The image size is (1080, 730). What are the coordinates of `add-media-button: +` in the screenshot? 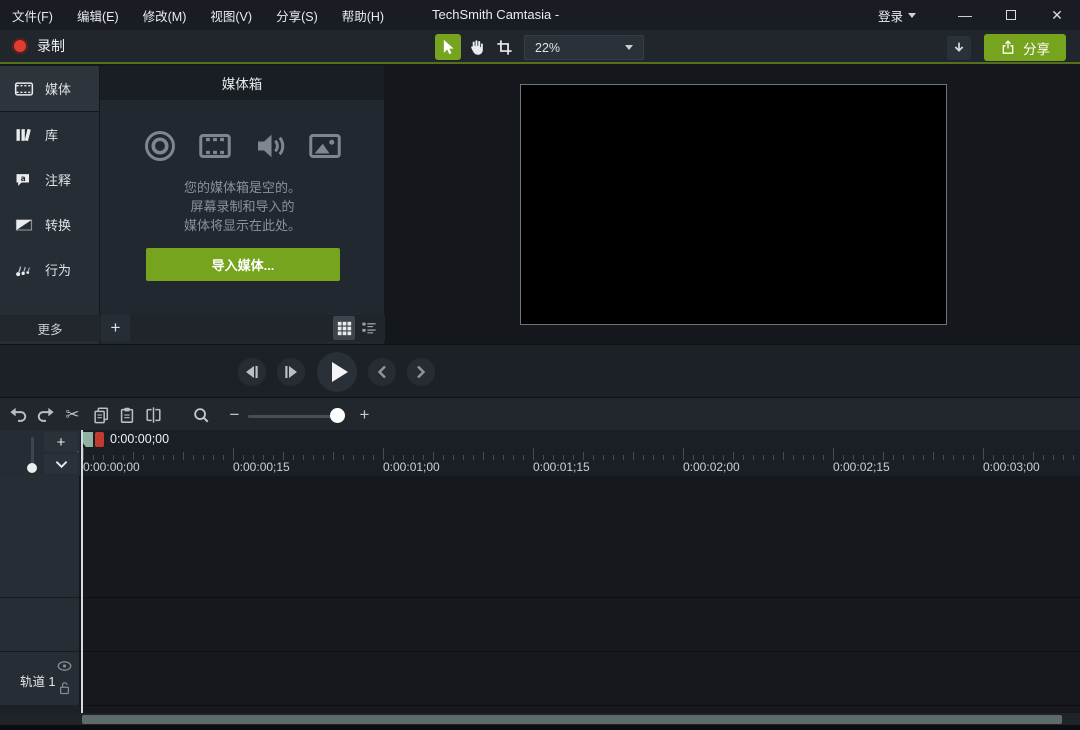 It's located at (115, 328).